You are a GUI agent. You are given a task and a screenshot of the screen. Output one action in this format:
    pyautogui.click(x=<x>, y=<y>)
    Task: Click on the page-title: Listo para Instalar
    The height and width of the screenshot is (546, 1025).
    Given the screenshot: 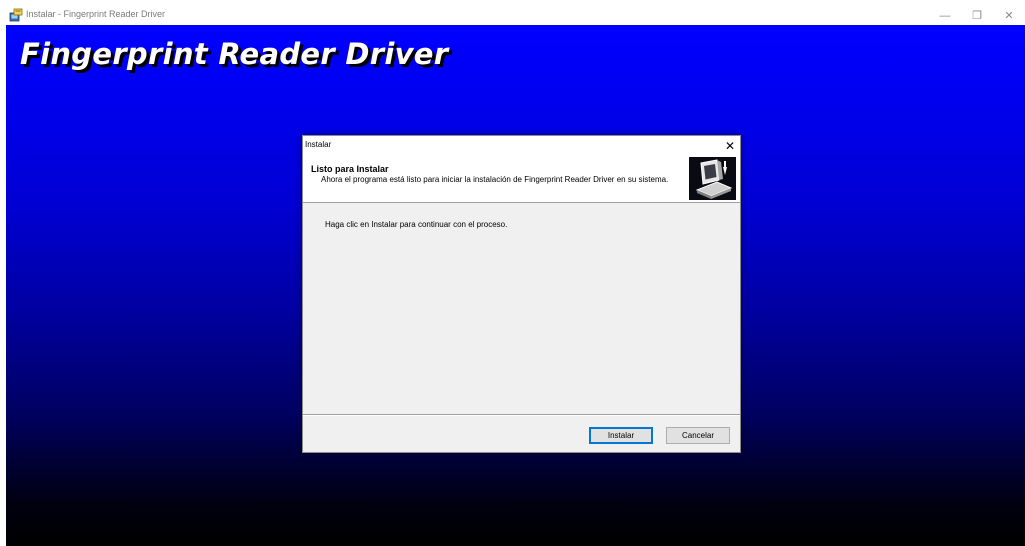 What is the action you would take?
    pyautogui.click(x=350, y=169)
    